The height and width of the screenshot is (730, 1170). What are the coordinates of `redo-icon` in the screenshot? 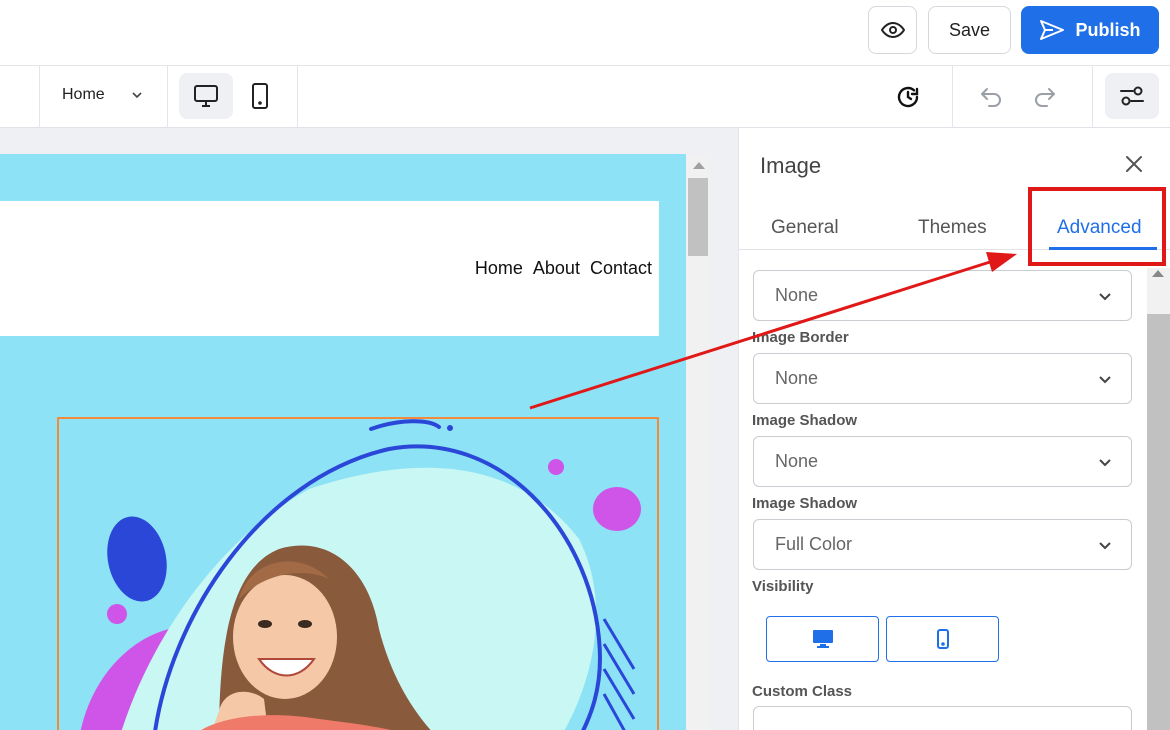 It's located at (1045, 97).